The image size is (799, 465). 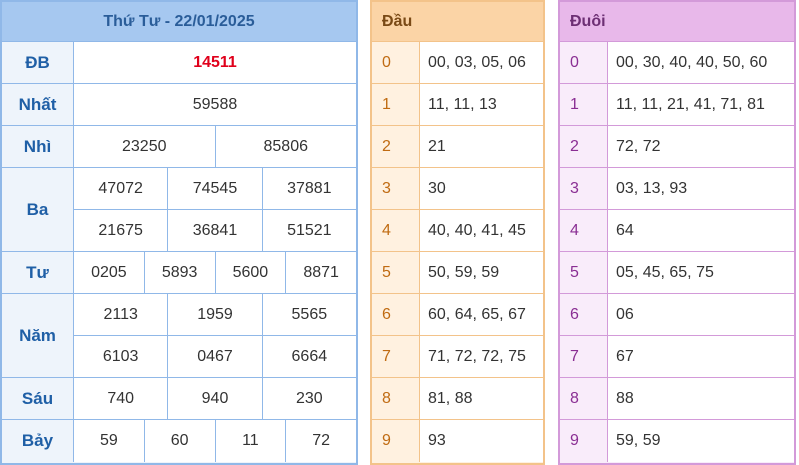 I want to click on prize-number: 51521, so click(x=309, y=230).